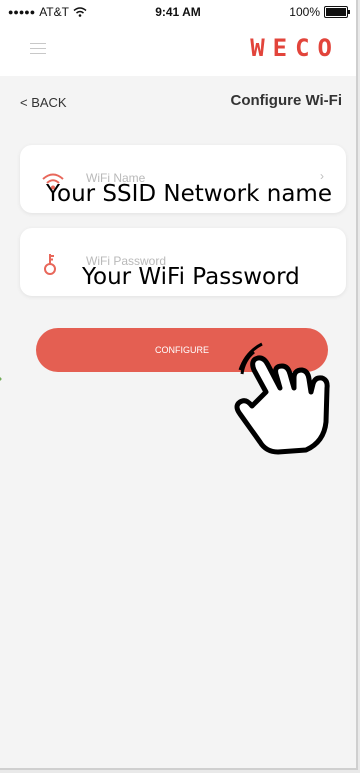  I want to click on hamburger-menu-icon, so click(38, 49).